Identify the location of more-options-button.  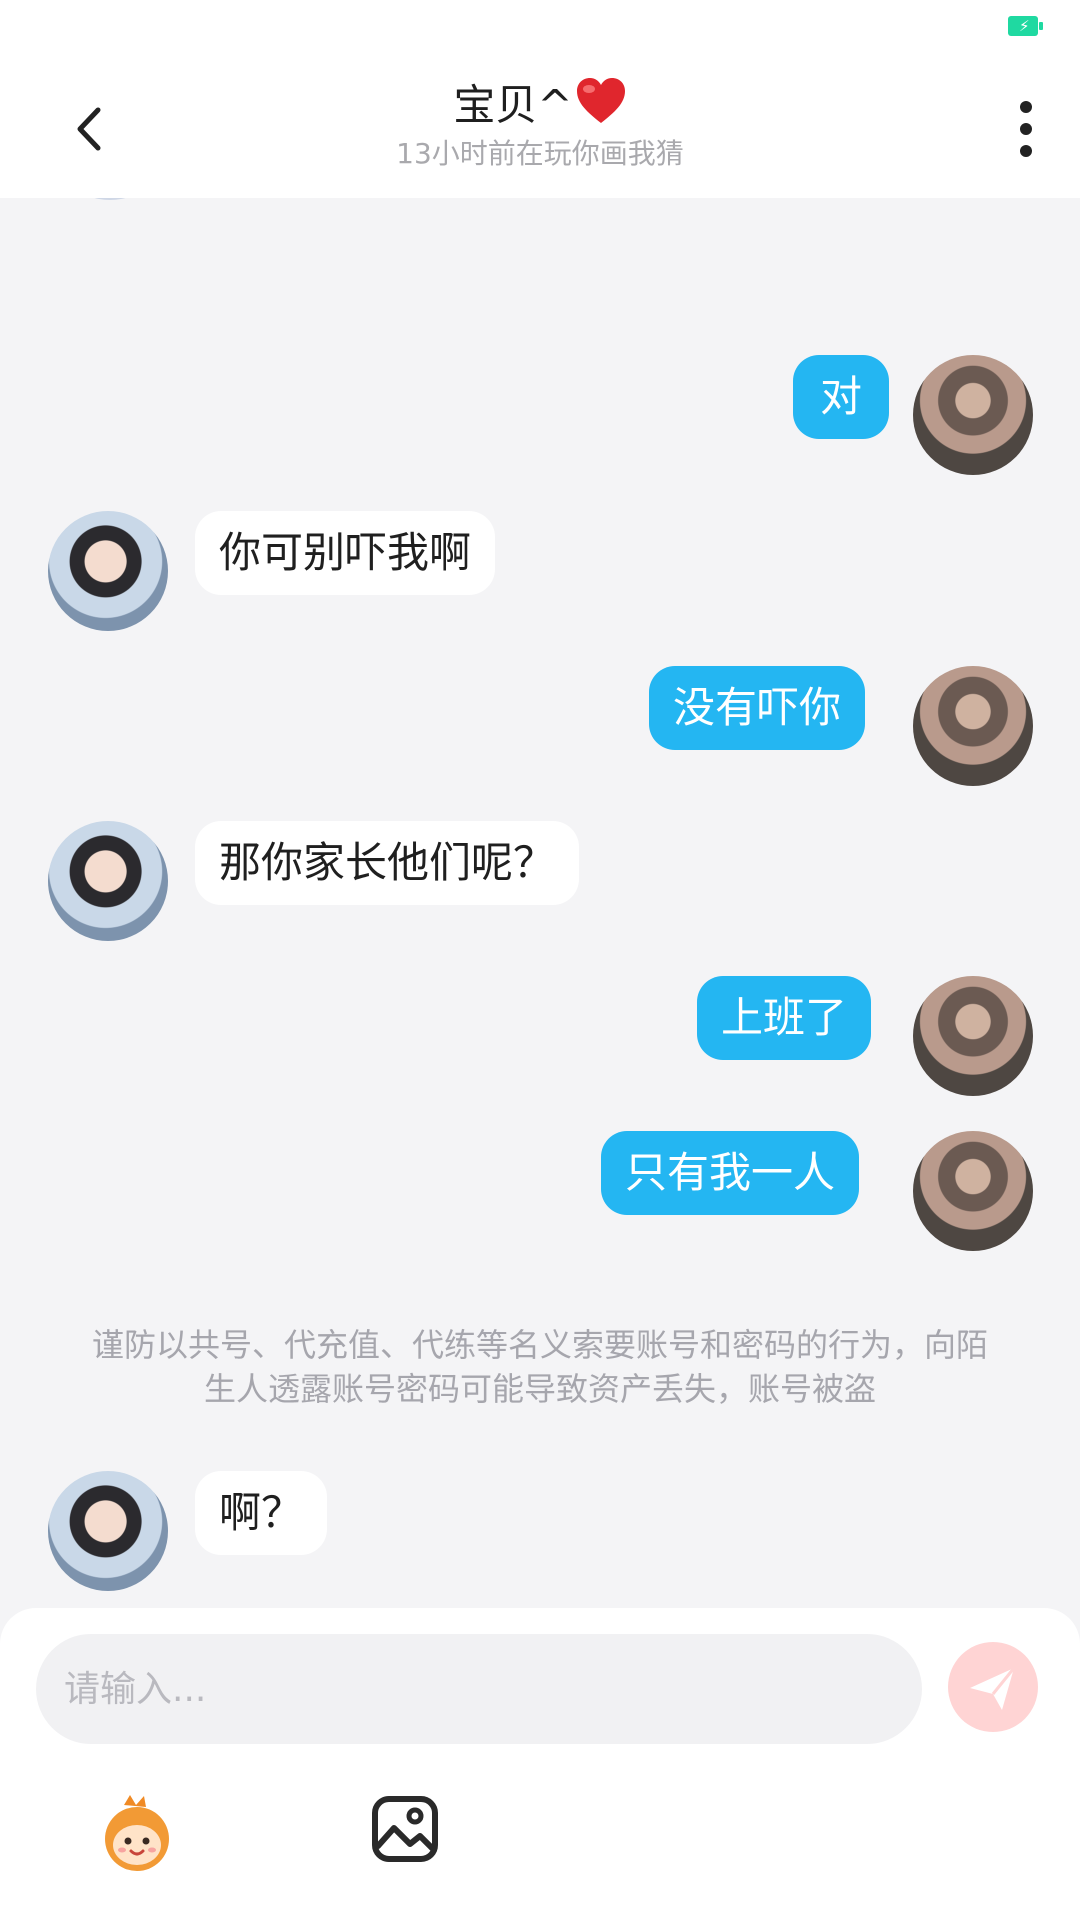
(1026, 129).